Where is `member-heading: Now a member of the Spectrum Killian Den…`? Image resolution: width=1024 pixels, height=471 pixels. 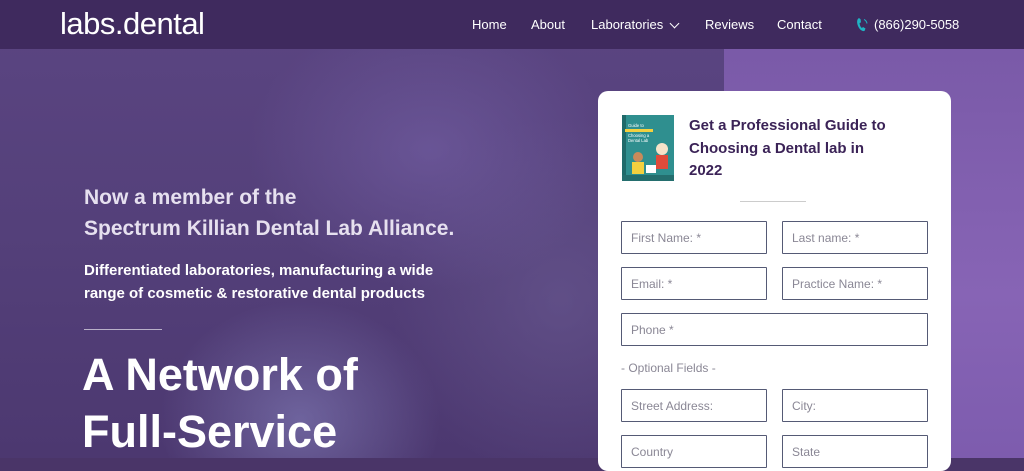 member-heading: Now a member of the Spectrum Killian Den… is located at coordinates (269, 213).